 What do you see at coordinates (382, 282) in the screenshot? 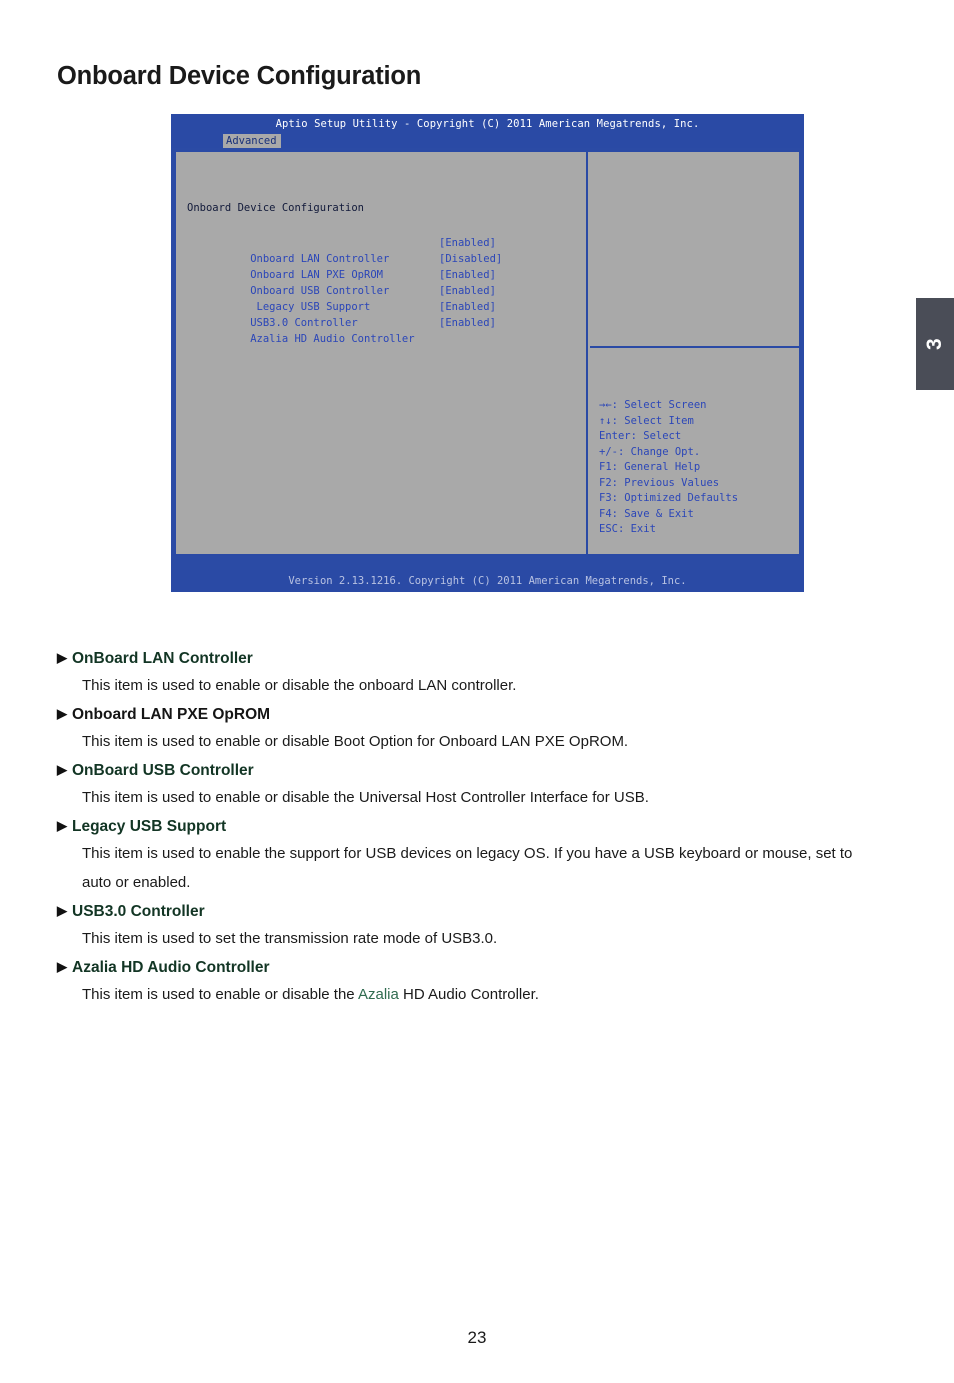
I see `bios-item-onboard-usb-controller: Onboard USB Controller [Enabled]` at bounding box center [382, 282].